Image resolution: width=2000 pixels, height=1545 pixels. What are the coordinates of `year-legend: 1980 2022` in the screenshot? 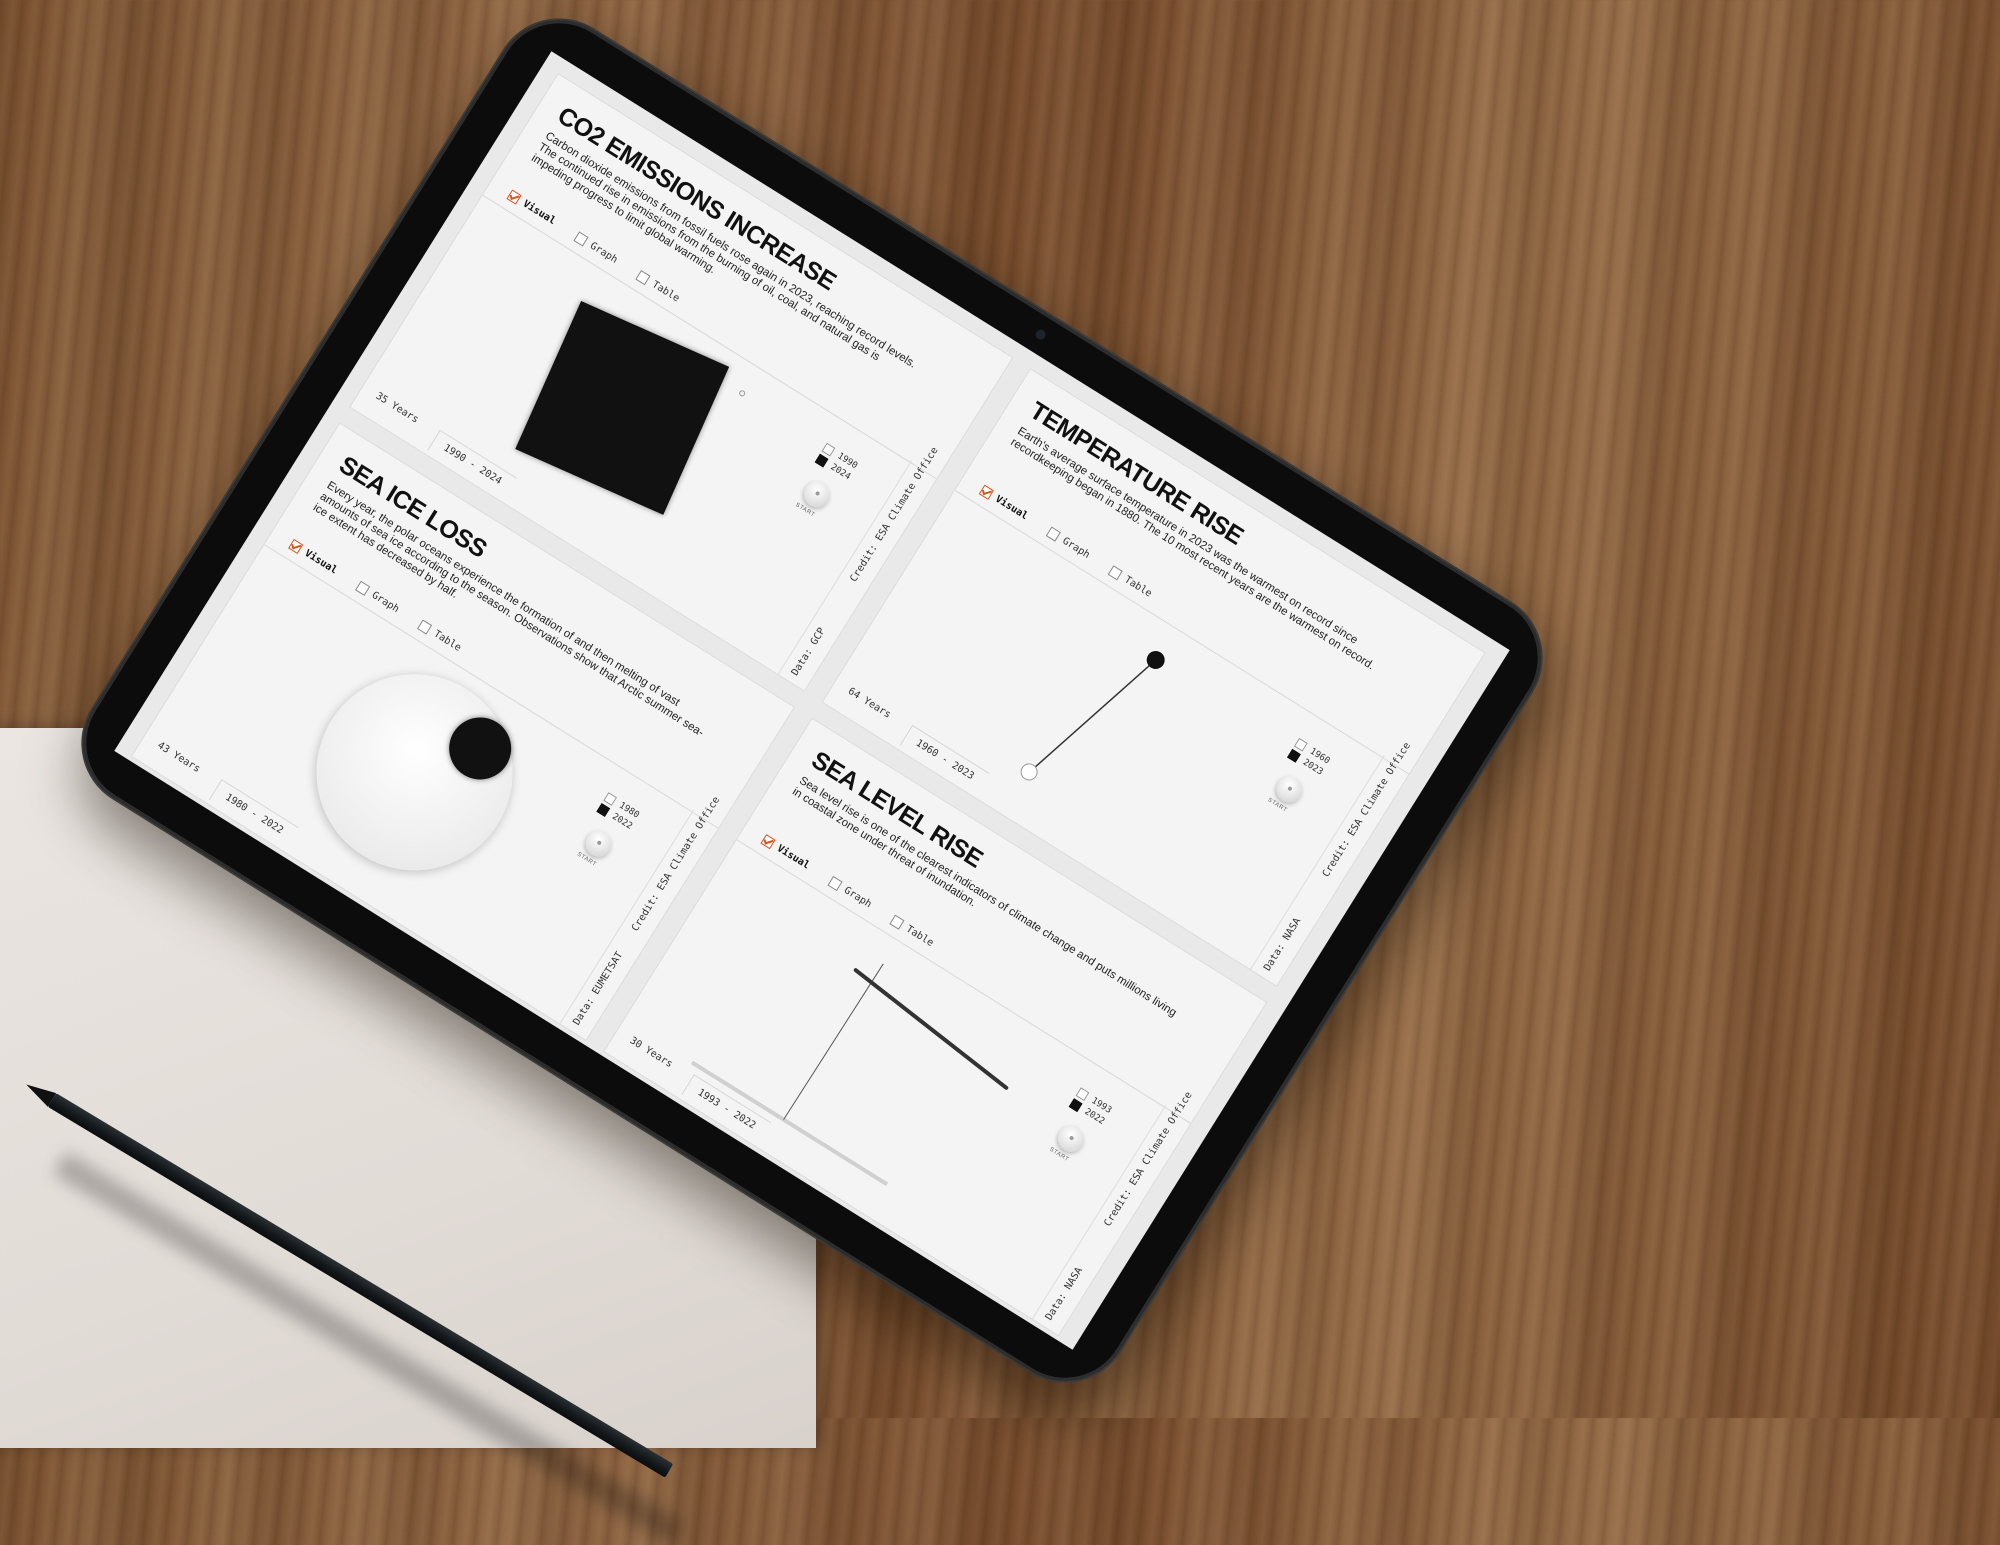 It's located at (618, 813).